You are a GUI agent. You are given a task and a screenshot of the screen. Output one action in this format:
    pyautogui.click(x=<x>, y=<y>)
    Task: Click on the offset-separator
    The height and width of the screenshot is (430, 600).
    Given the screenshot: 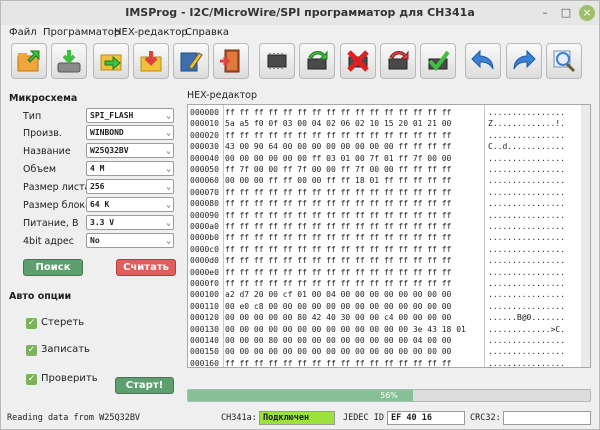 What is the action you would take?
    pyautogui.click(x=223, y=236)
    